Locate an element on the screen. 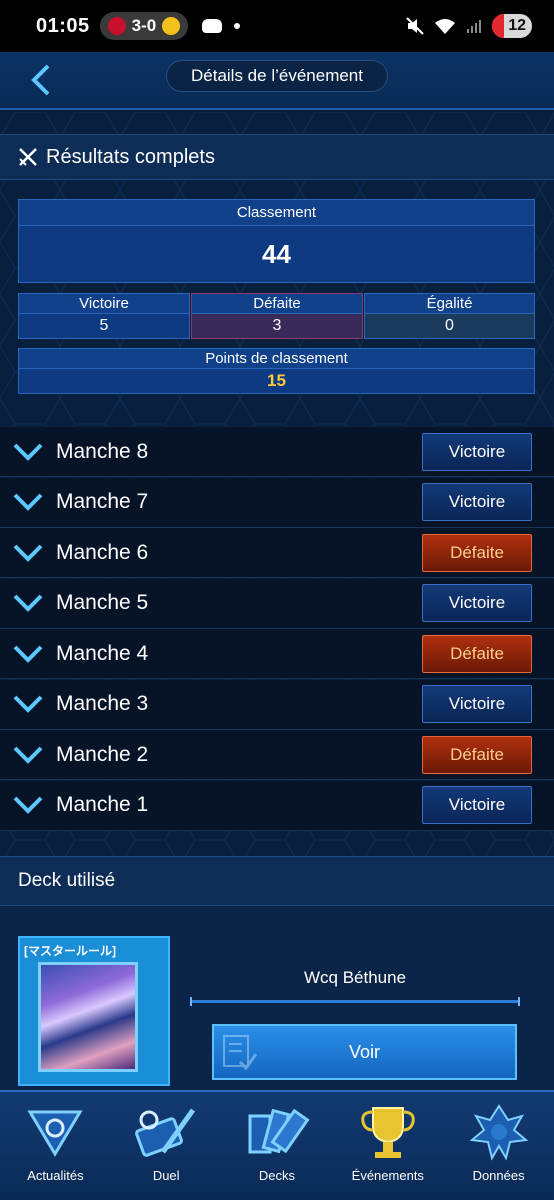 This screenshot has height=1200, width=554. points-value: 15 is located at coordinates (276, 380).